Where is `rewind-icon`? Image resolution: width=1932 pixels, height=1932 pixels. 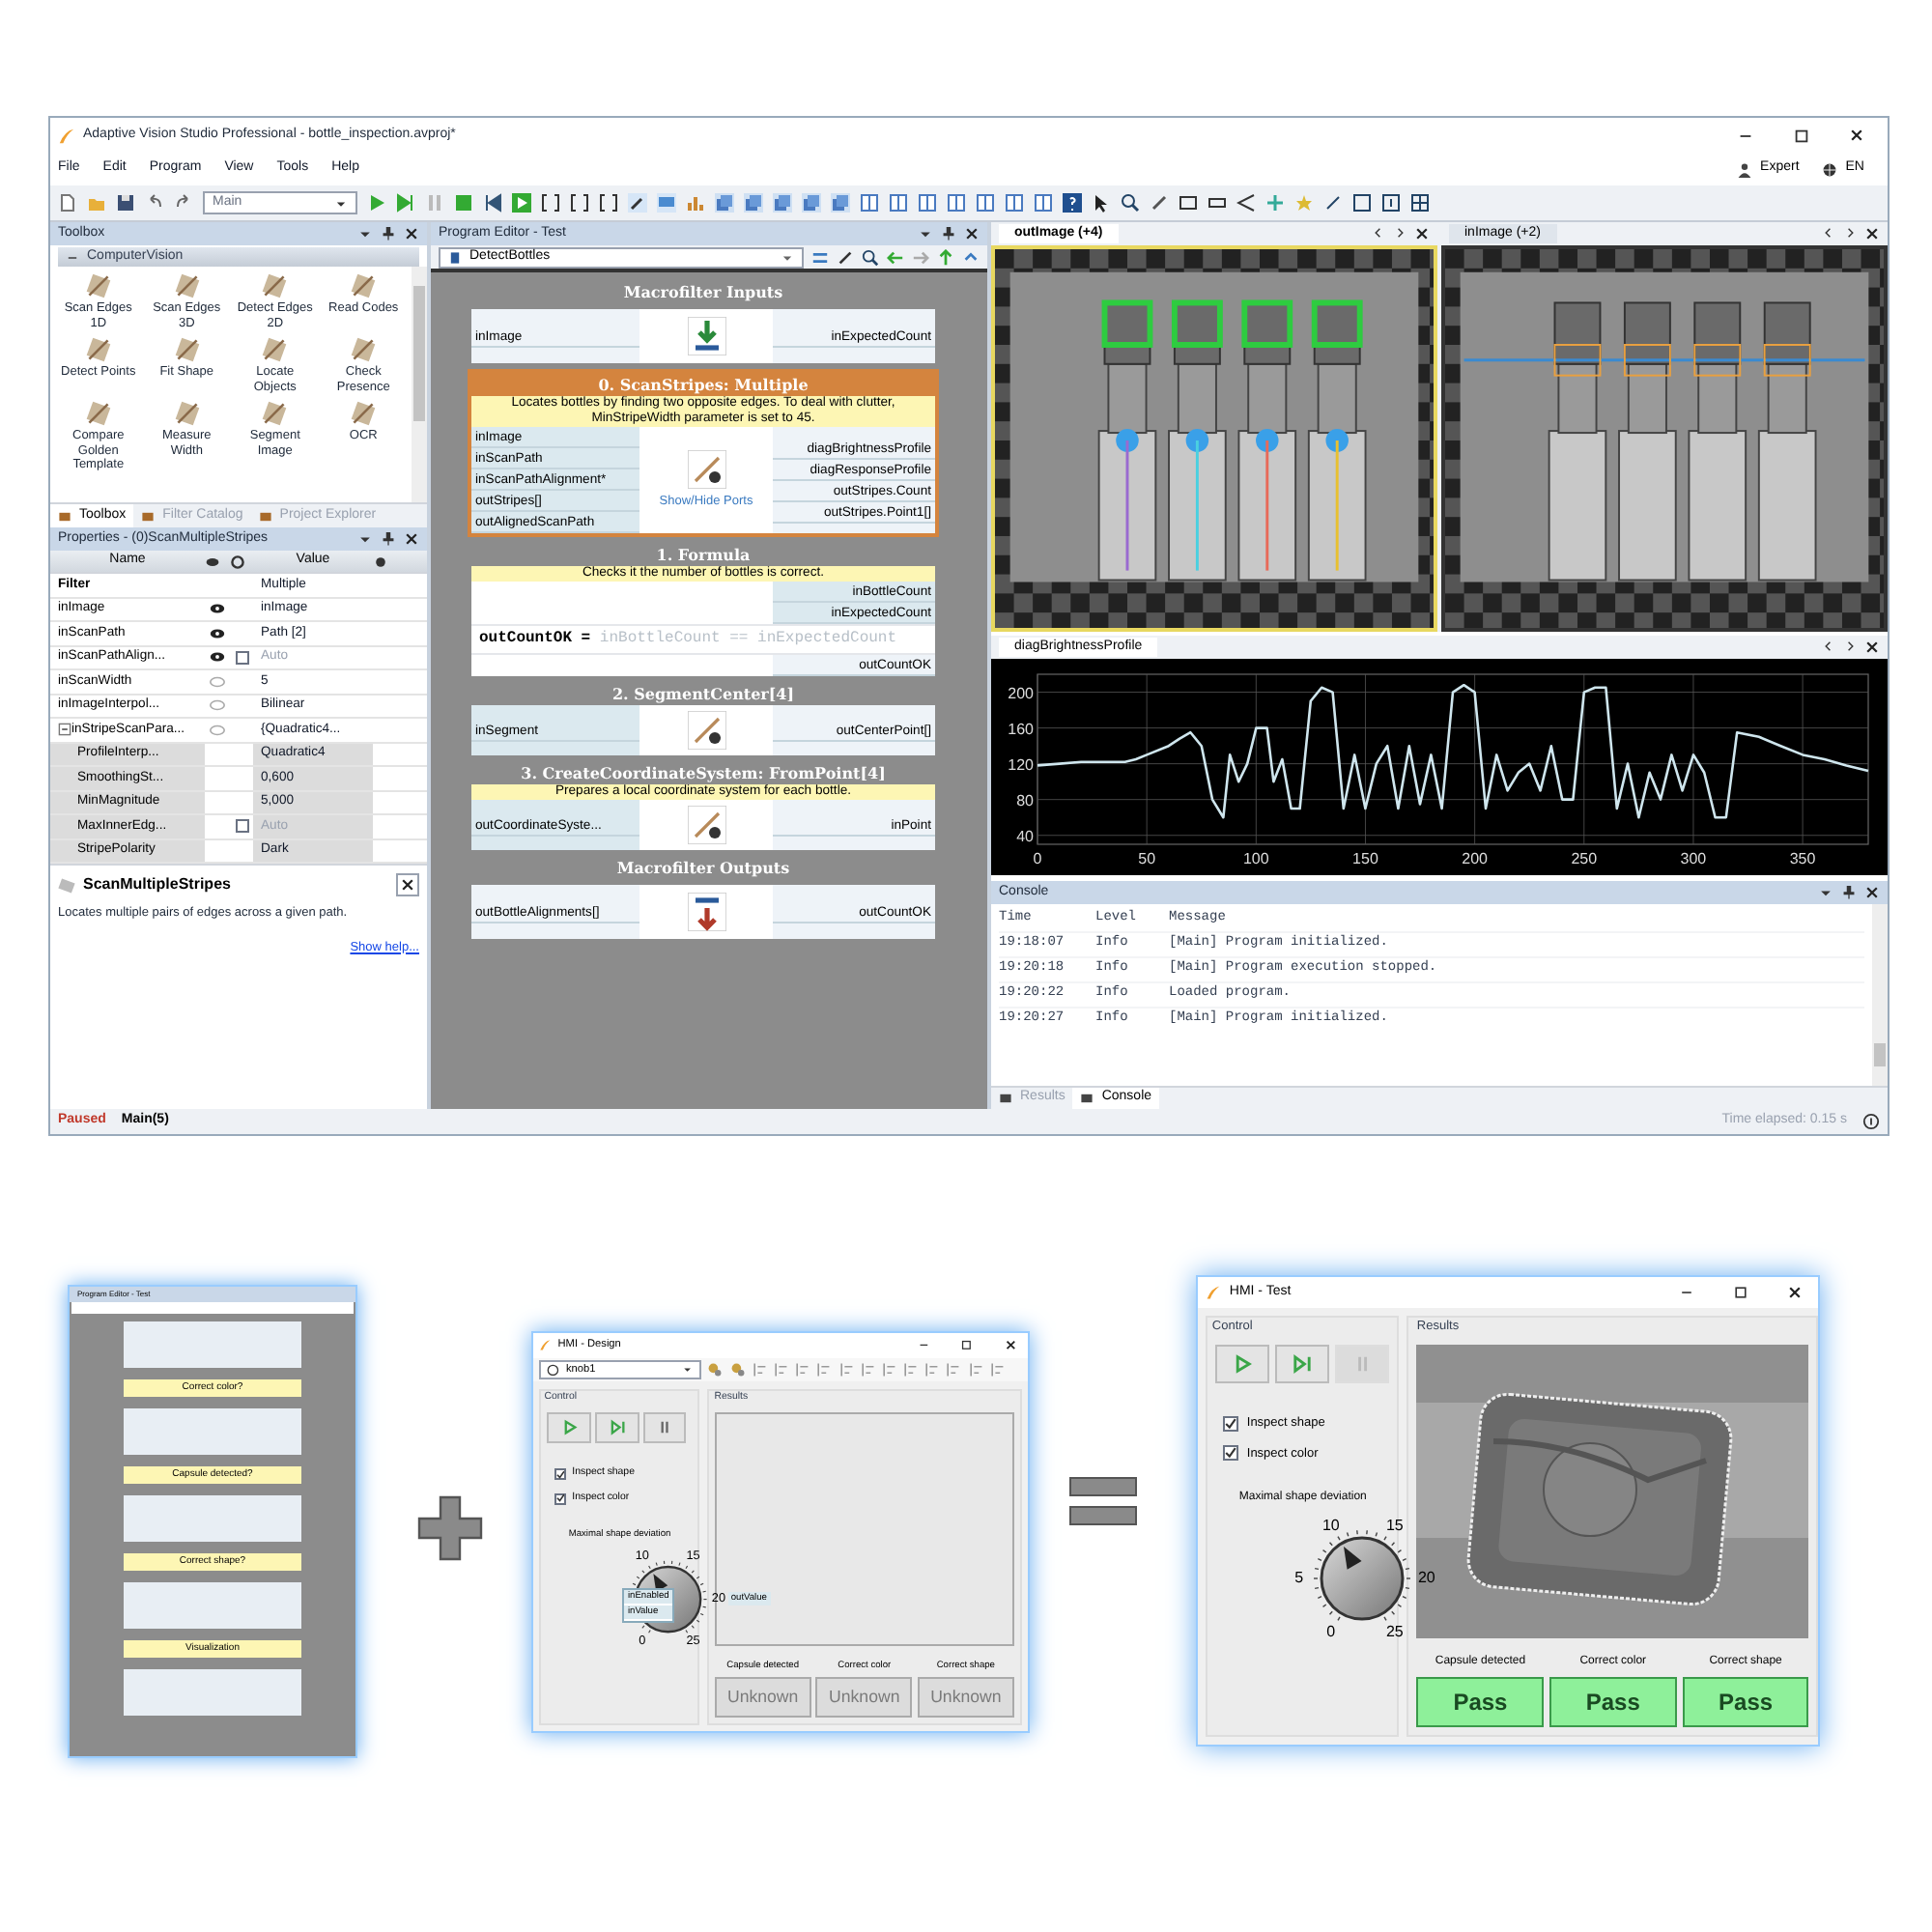 rewind-icon is located at coordinates (492, 203).